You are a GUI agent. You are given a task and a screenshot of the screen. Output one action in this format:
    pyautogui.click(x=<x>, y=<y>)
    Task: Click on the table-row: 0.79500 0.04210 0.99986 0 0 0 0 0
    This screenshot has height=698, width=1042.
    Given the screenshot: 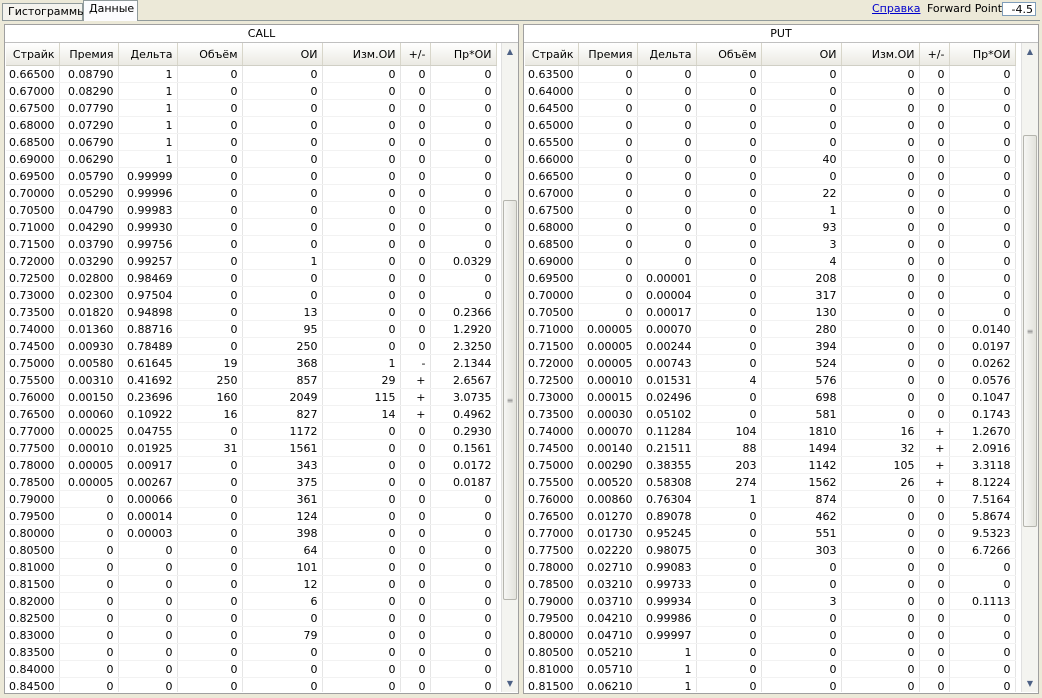 What is the action you would take?
    pyautogui.click(x=770, y=618)
    